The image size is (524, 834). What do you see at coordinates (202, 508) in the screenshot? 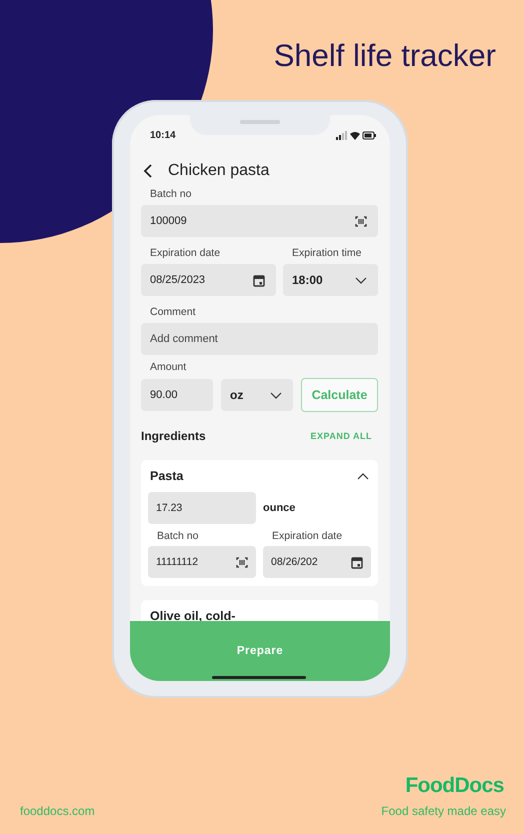
I see `amount-field: 17.23` at bounding box center [202, 508].